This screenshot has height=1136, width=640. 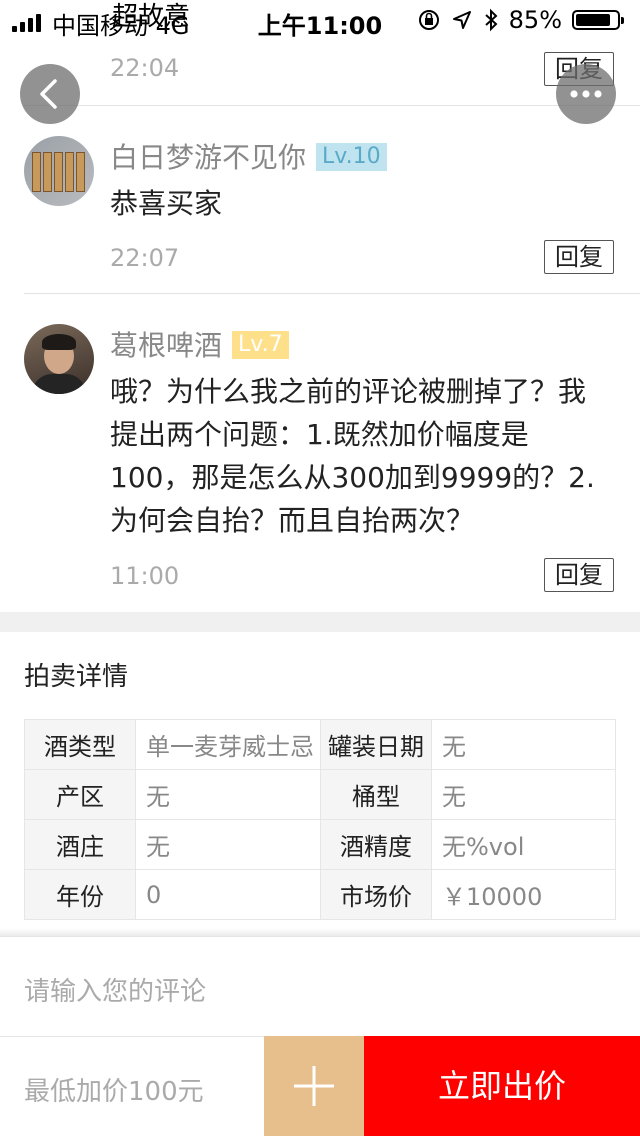 What do you see at coordinates (523, 894) in the screenshot?
I see `detail-value: ￥10000` at bounding box center [523, 894].